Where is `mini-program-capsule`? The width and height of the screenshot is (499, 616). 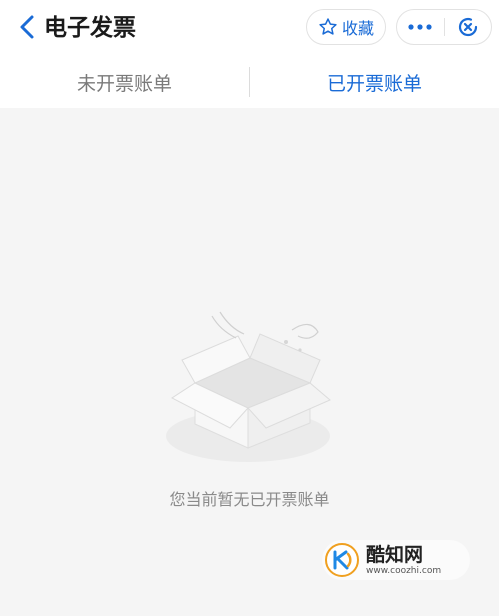
mini-program-capsule is located at coordinates (444, 27).